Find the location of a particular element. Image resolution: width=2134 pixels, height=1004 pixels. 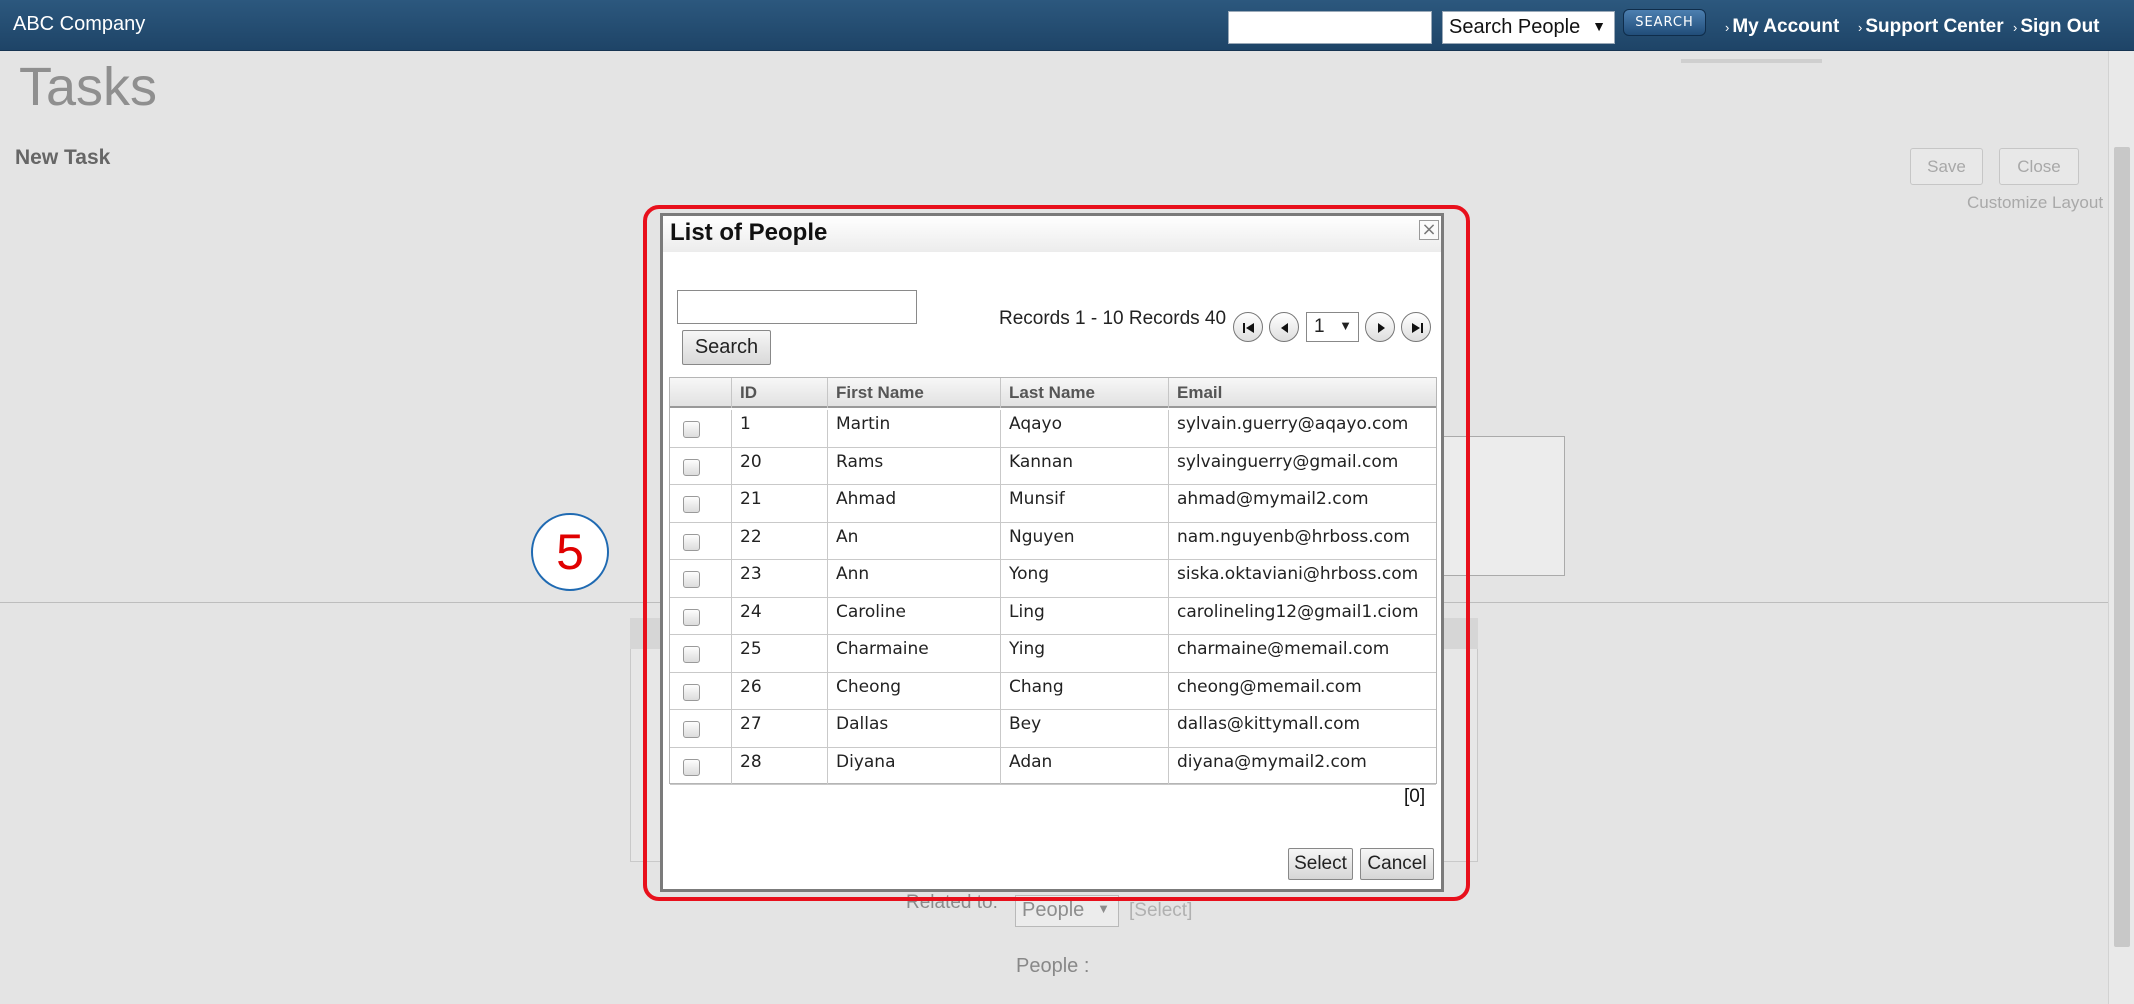

cell-email: diyana@mymail2.com is located at coordinates (1272, 761).